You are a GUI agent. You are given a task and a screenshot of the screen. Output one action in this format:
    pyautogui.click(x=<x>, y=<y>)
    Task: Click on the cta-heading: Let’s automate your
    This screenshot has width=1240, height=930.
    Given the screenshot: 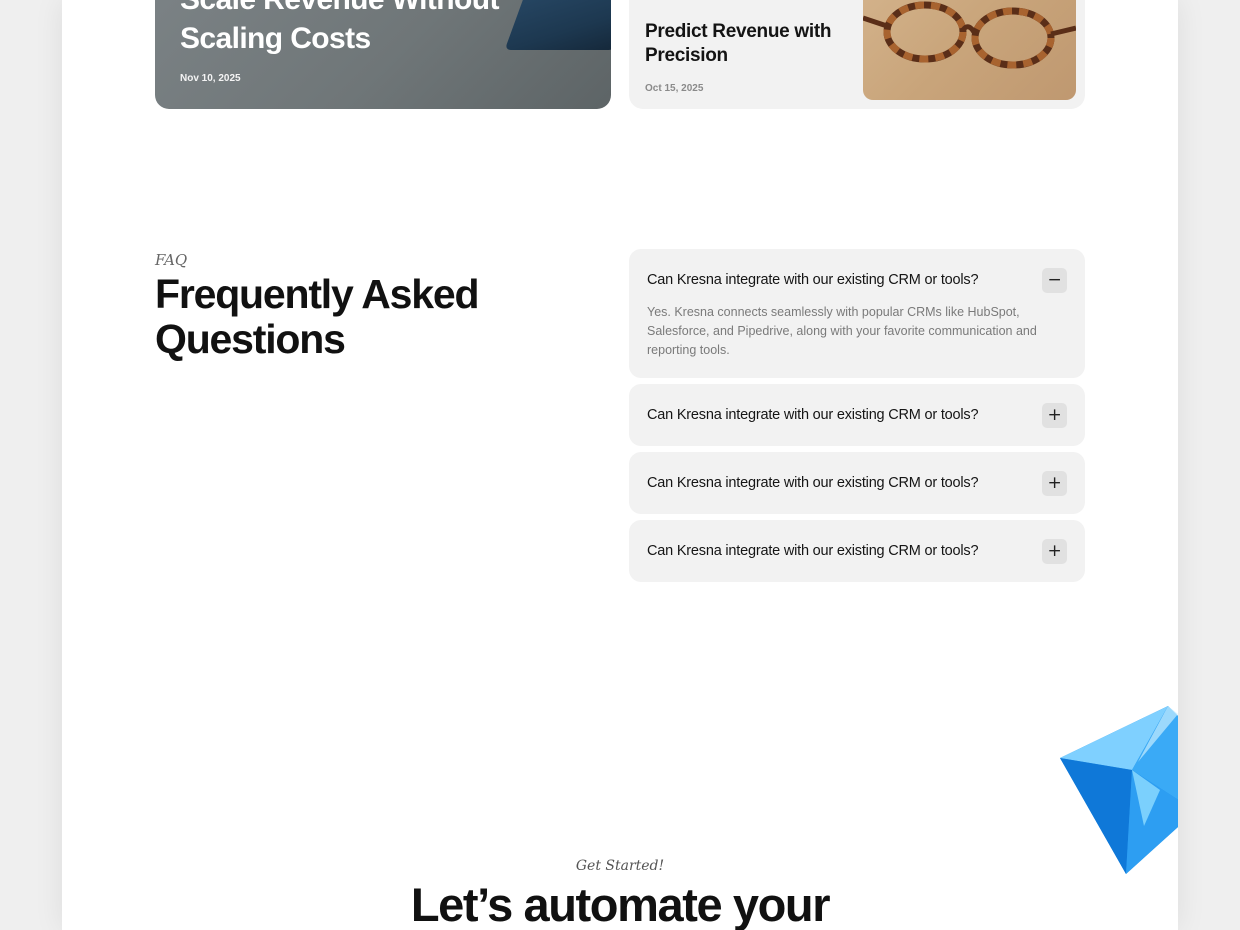 What is the action you would take?
    pyautogui.click(x=620, y=904)
    